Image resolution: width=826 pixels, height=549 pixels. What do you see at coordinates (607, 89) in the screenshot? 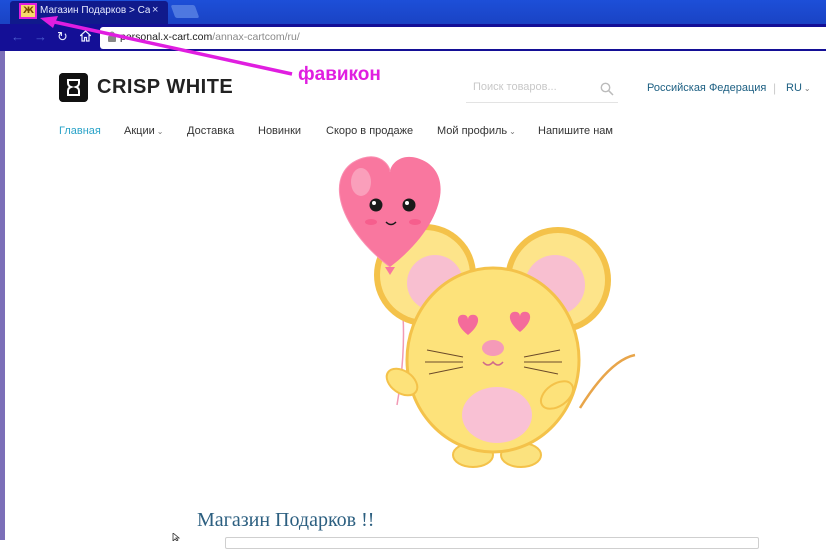
I see `search-icon` at bounding box center [607, 89].